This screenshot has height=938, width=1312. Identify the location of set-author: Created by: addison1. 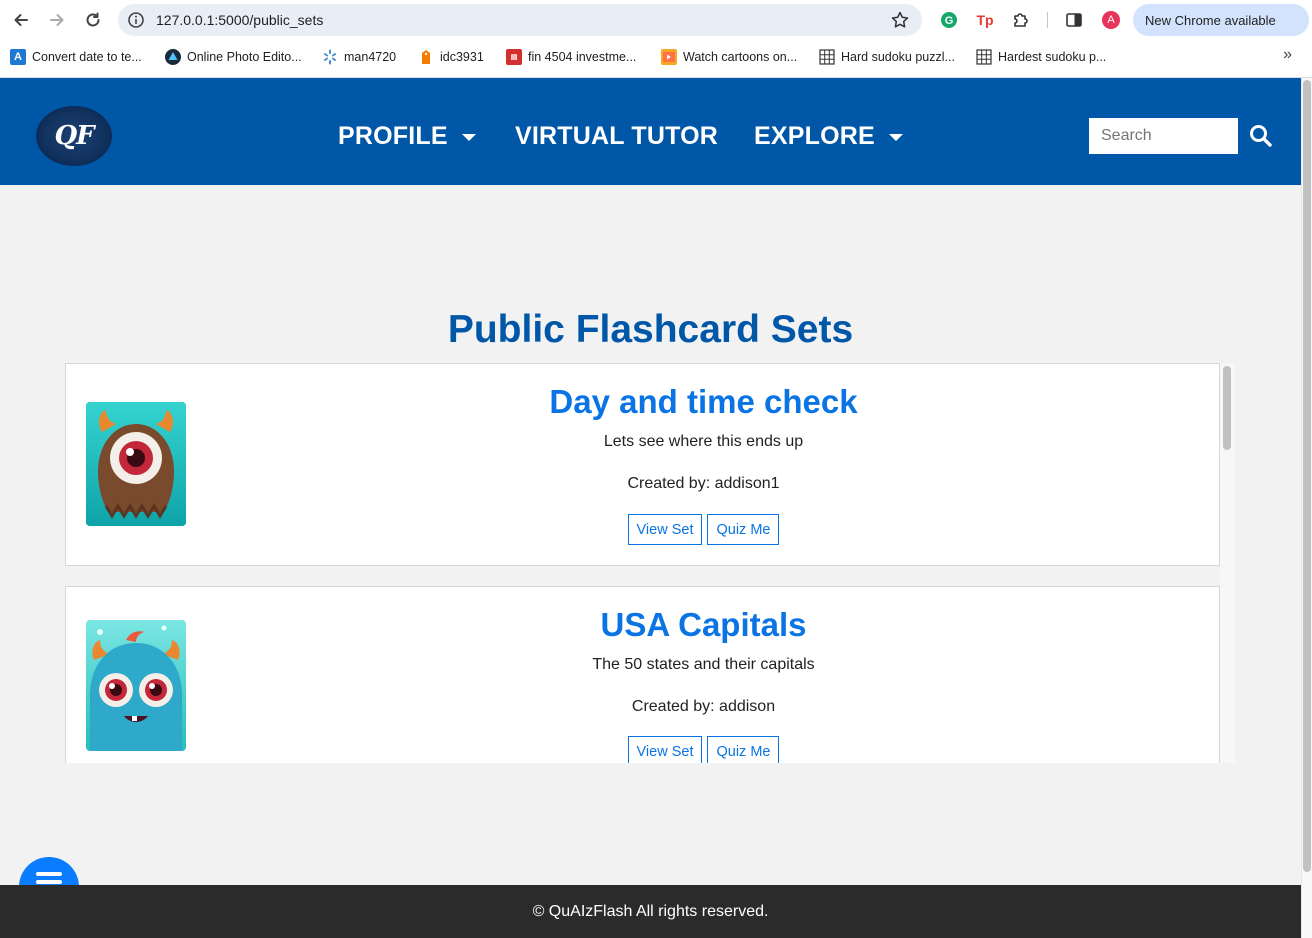
(703, 483).